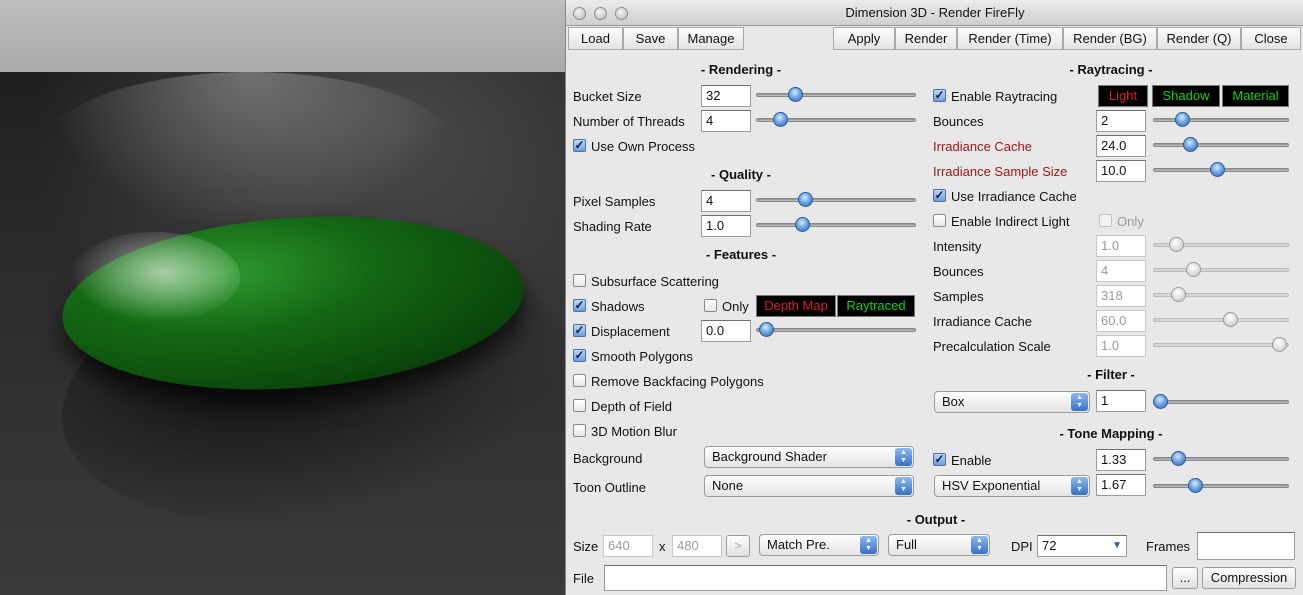 The image size is (1303, 595). What do you see at coordinates (1221, 320) in the screenshot?
I see `indirect-irradiance-cache-slider-track` at bounding box center [1221, 320].